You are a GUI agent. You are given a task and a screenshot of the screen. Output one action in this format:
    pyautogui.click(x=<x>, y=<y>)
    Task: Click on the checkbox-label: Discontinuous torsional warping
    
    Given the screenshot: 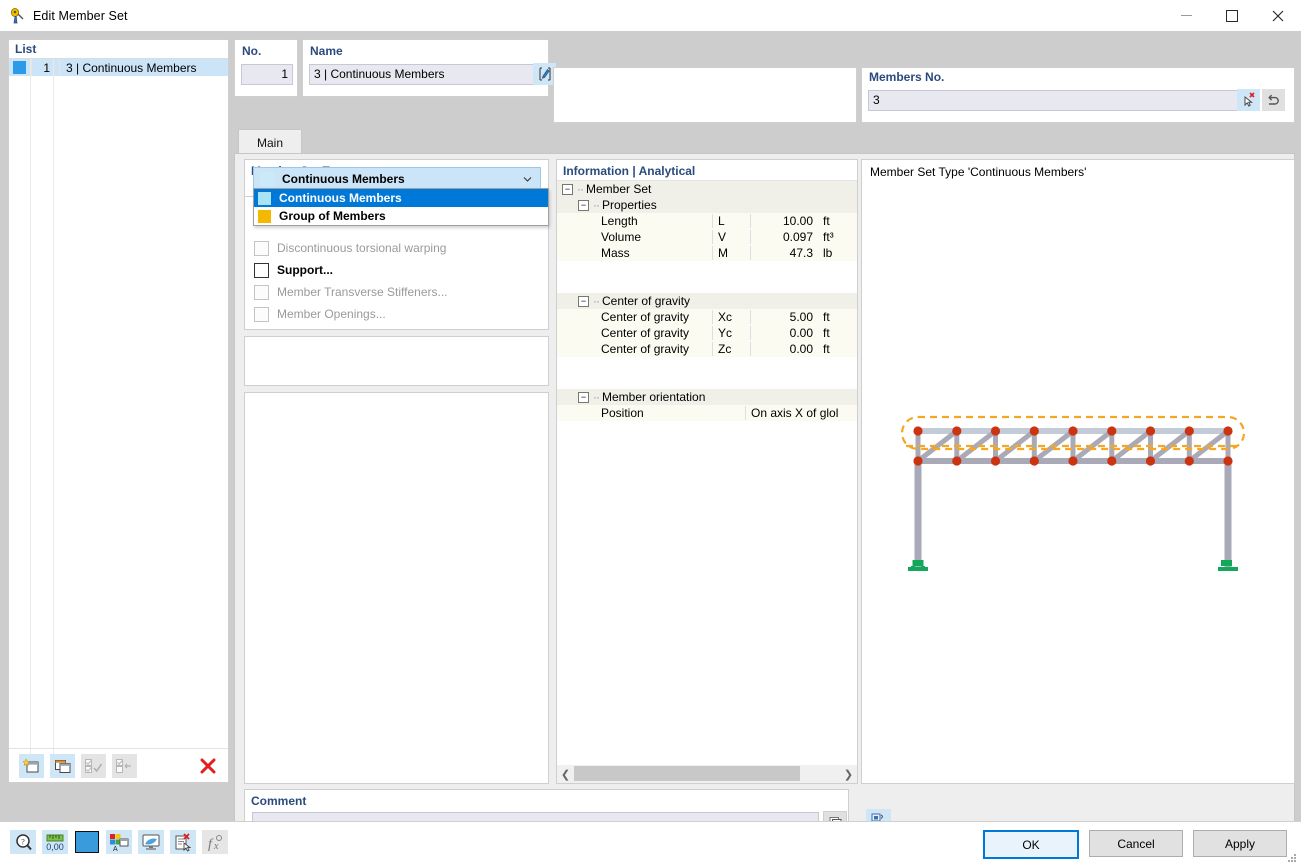 What is the action you would take?
    pyautogui.click(x=362, y=248)
    